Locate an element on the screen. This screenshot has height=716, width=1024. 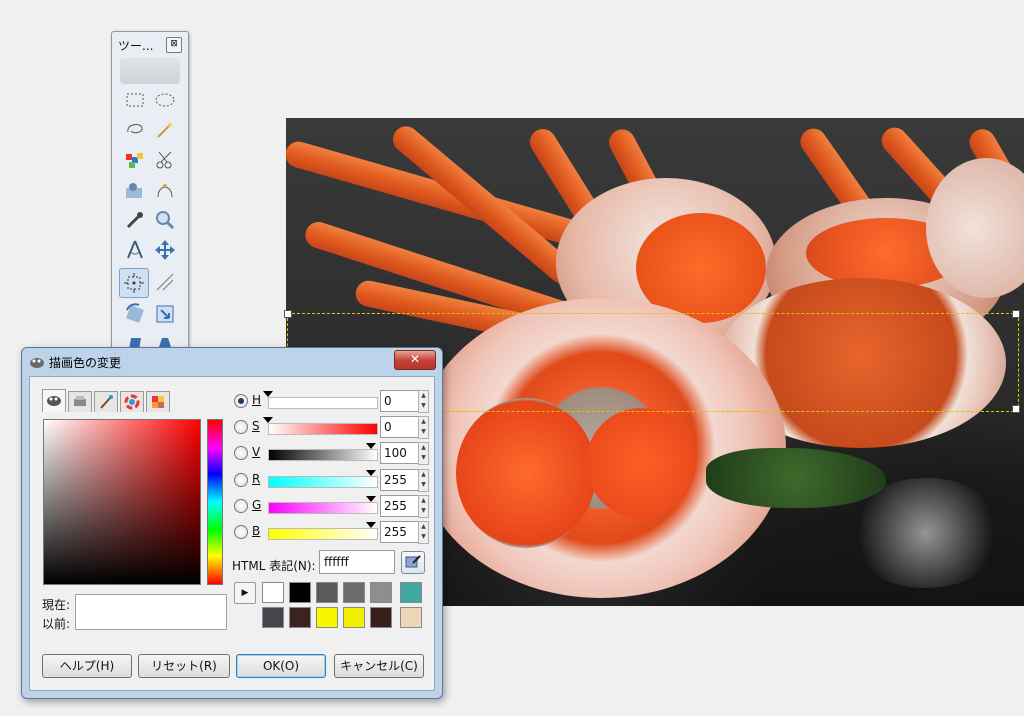
toolbox-window: ツー... ⊠ is located at coordinates (150, 197).